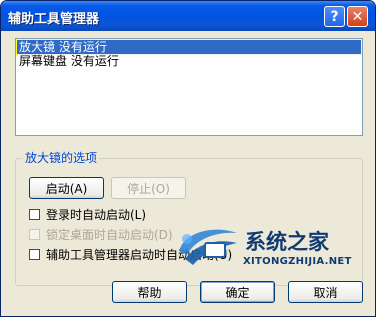  What do you see at coordinates (96, 215) in the screenshot?
I see `checkbox-label: 登录时自动启动(L)` at bounding box center [96, 215].